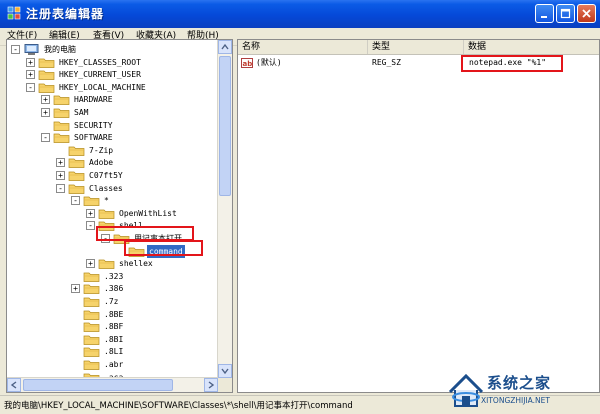 Image resolution: width=600 pixels, height=414 pixels. I want to click on column-name: 名称, so click(303, 47).